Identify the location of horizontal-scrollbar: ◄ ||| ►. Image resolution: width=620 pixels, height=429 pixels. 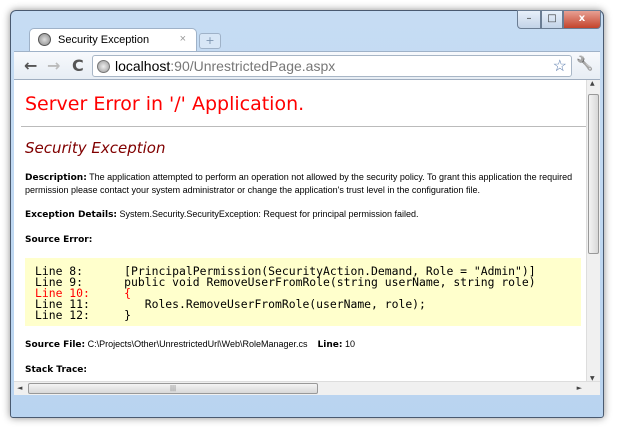
(307, 388).